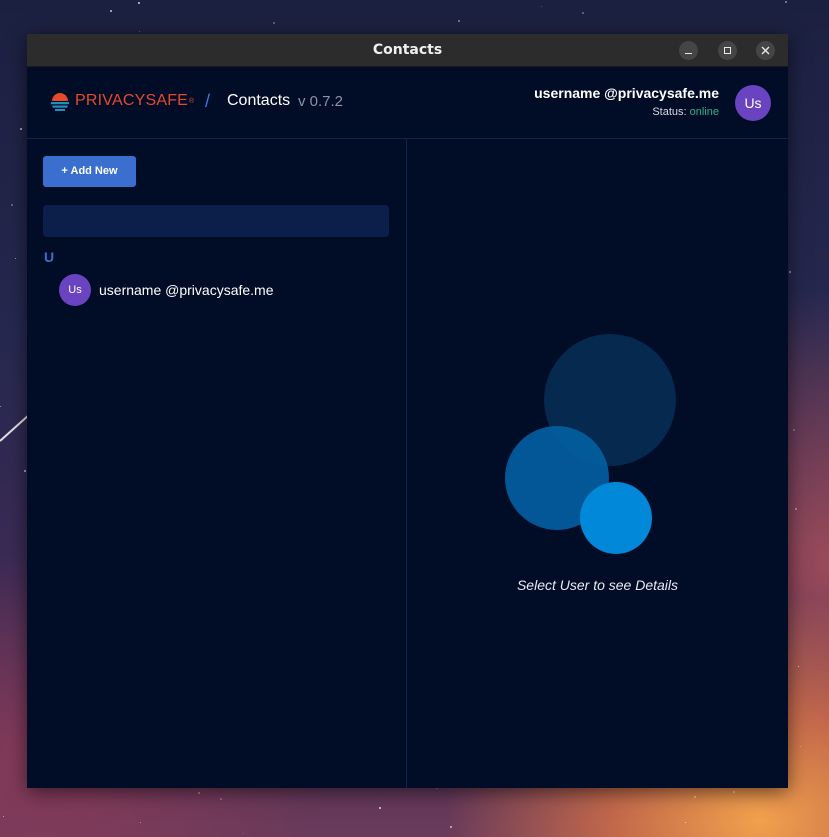 The height and width of the screenshot is (837, 829). I want to click on contact-avatar: Us, so click(75, 290).